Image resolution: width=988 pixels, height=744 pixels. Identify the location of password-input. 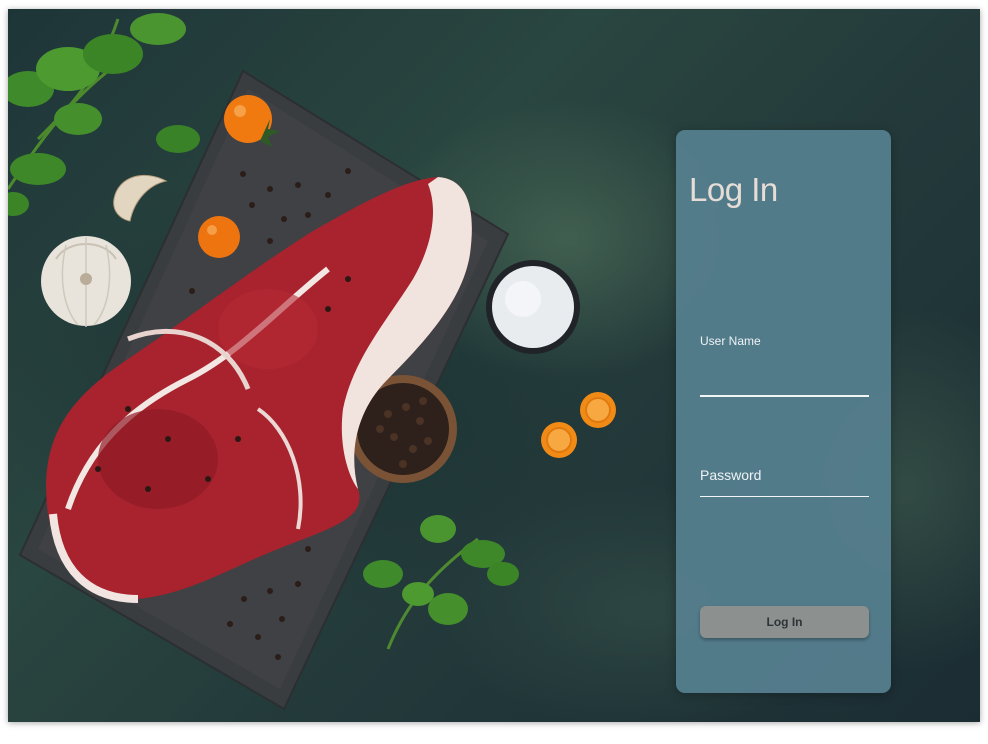
(784, 485).